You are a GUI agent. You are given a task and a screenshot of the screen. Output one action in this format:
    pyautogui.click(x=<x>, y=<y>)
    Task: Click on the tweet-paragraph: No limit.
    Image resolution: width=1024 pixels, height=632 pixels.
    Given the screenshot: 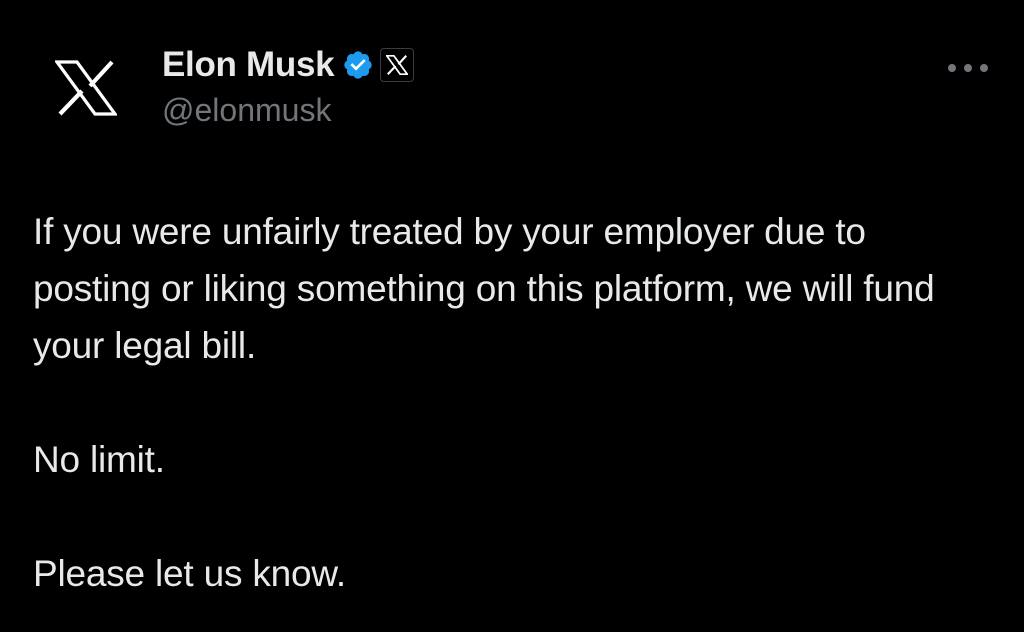 What is the action you would take?
    pyautogui.click(x=99, y=459)
    